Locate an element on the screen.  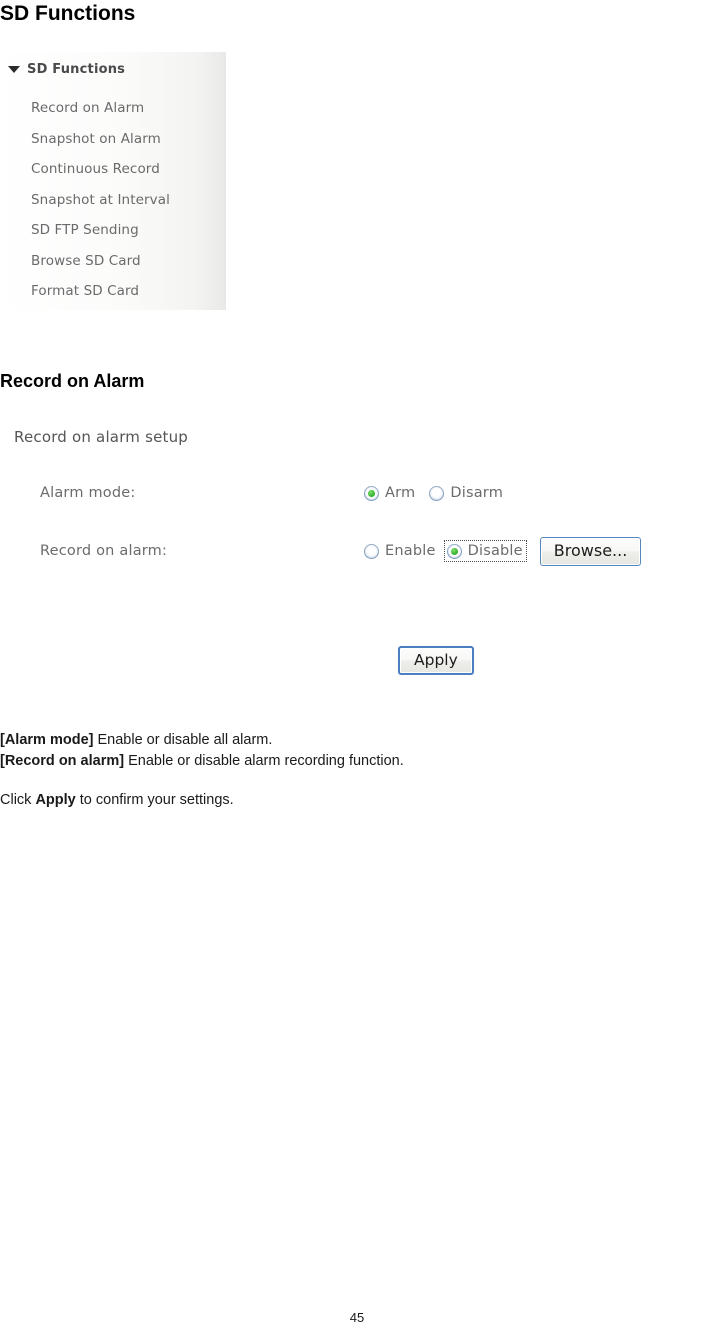
record-on-alarm-label: Record on alarm: is located at coordinates (104, 551).